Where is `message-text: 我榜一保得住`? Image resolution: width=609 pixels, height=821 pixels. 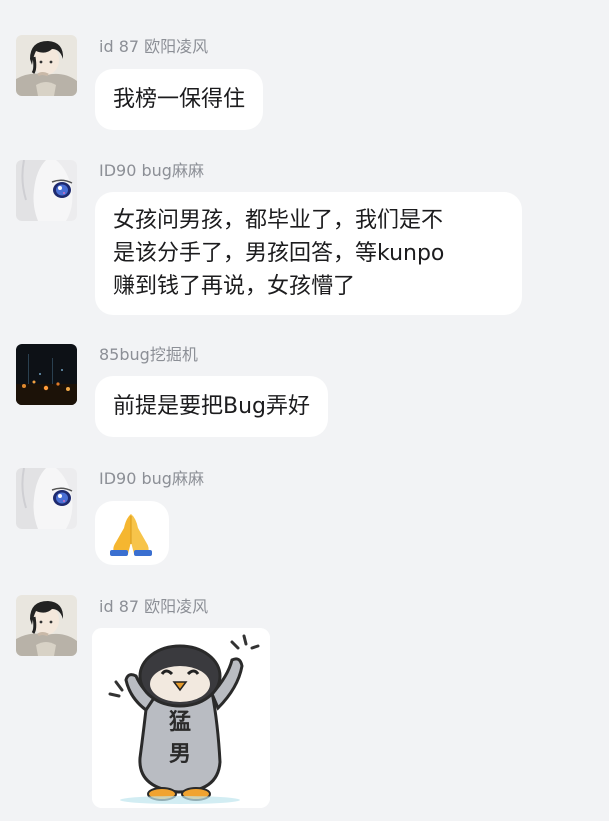
message-text: 我榜一保得住 is located at coordinates (179, 99).